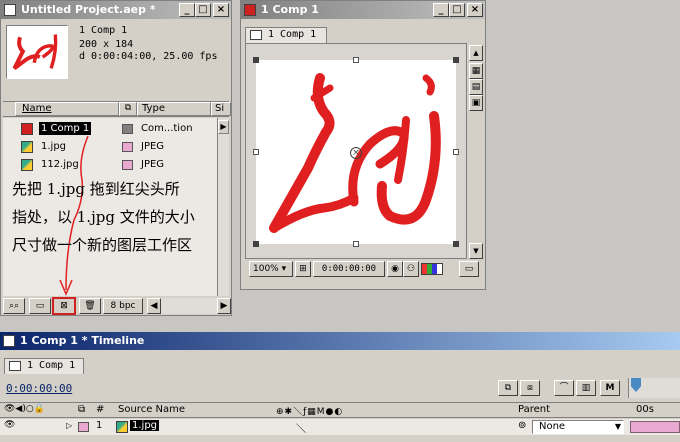 Image resolution: width=680 pixels, height=442 pixels. Describe the element at coordinates (508, 388) in the screenshot. I see `comp-mini-flowchart-icon: ⧉` at that location.